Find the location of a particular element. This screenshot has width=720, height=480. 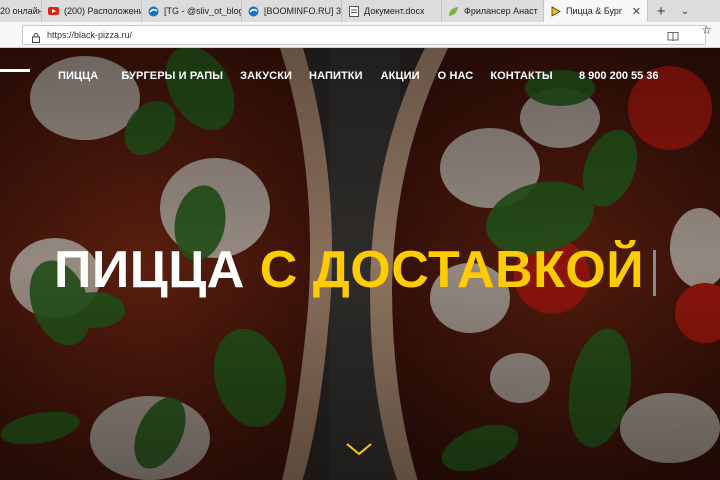

play-icon is located at coordinates (555, 11).